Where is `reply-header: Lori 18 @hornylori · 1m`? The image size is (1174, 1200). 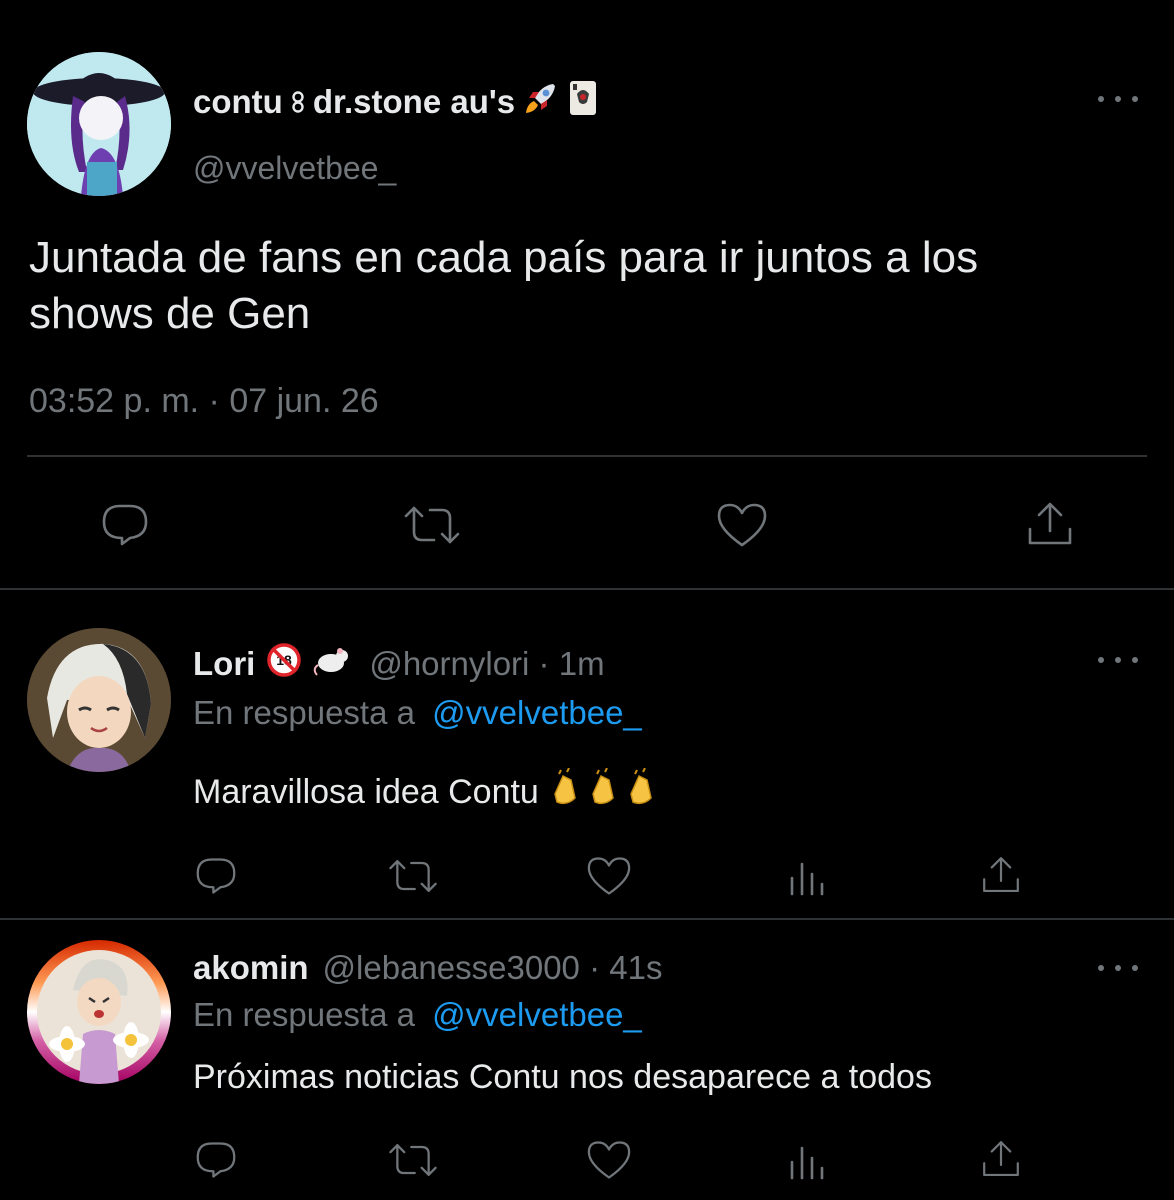 reply-header: Lori 18 @hornylori · 1m is located at coordinates (399, 664).